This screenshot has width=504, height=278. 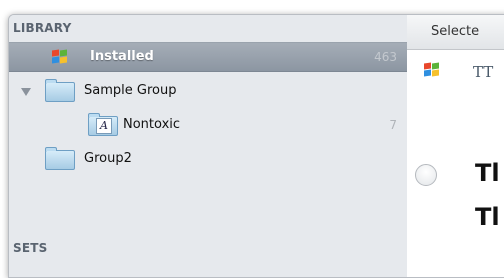 What do you see at coordinates (208, 159) in the screenshot?
I see `sidebar-item-group2: Group2` at bounding box center [208, 159].